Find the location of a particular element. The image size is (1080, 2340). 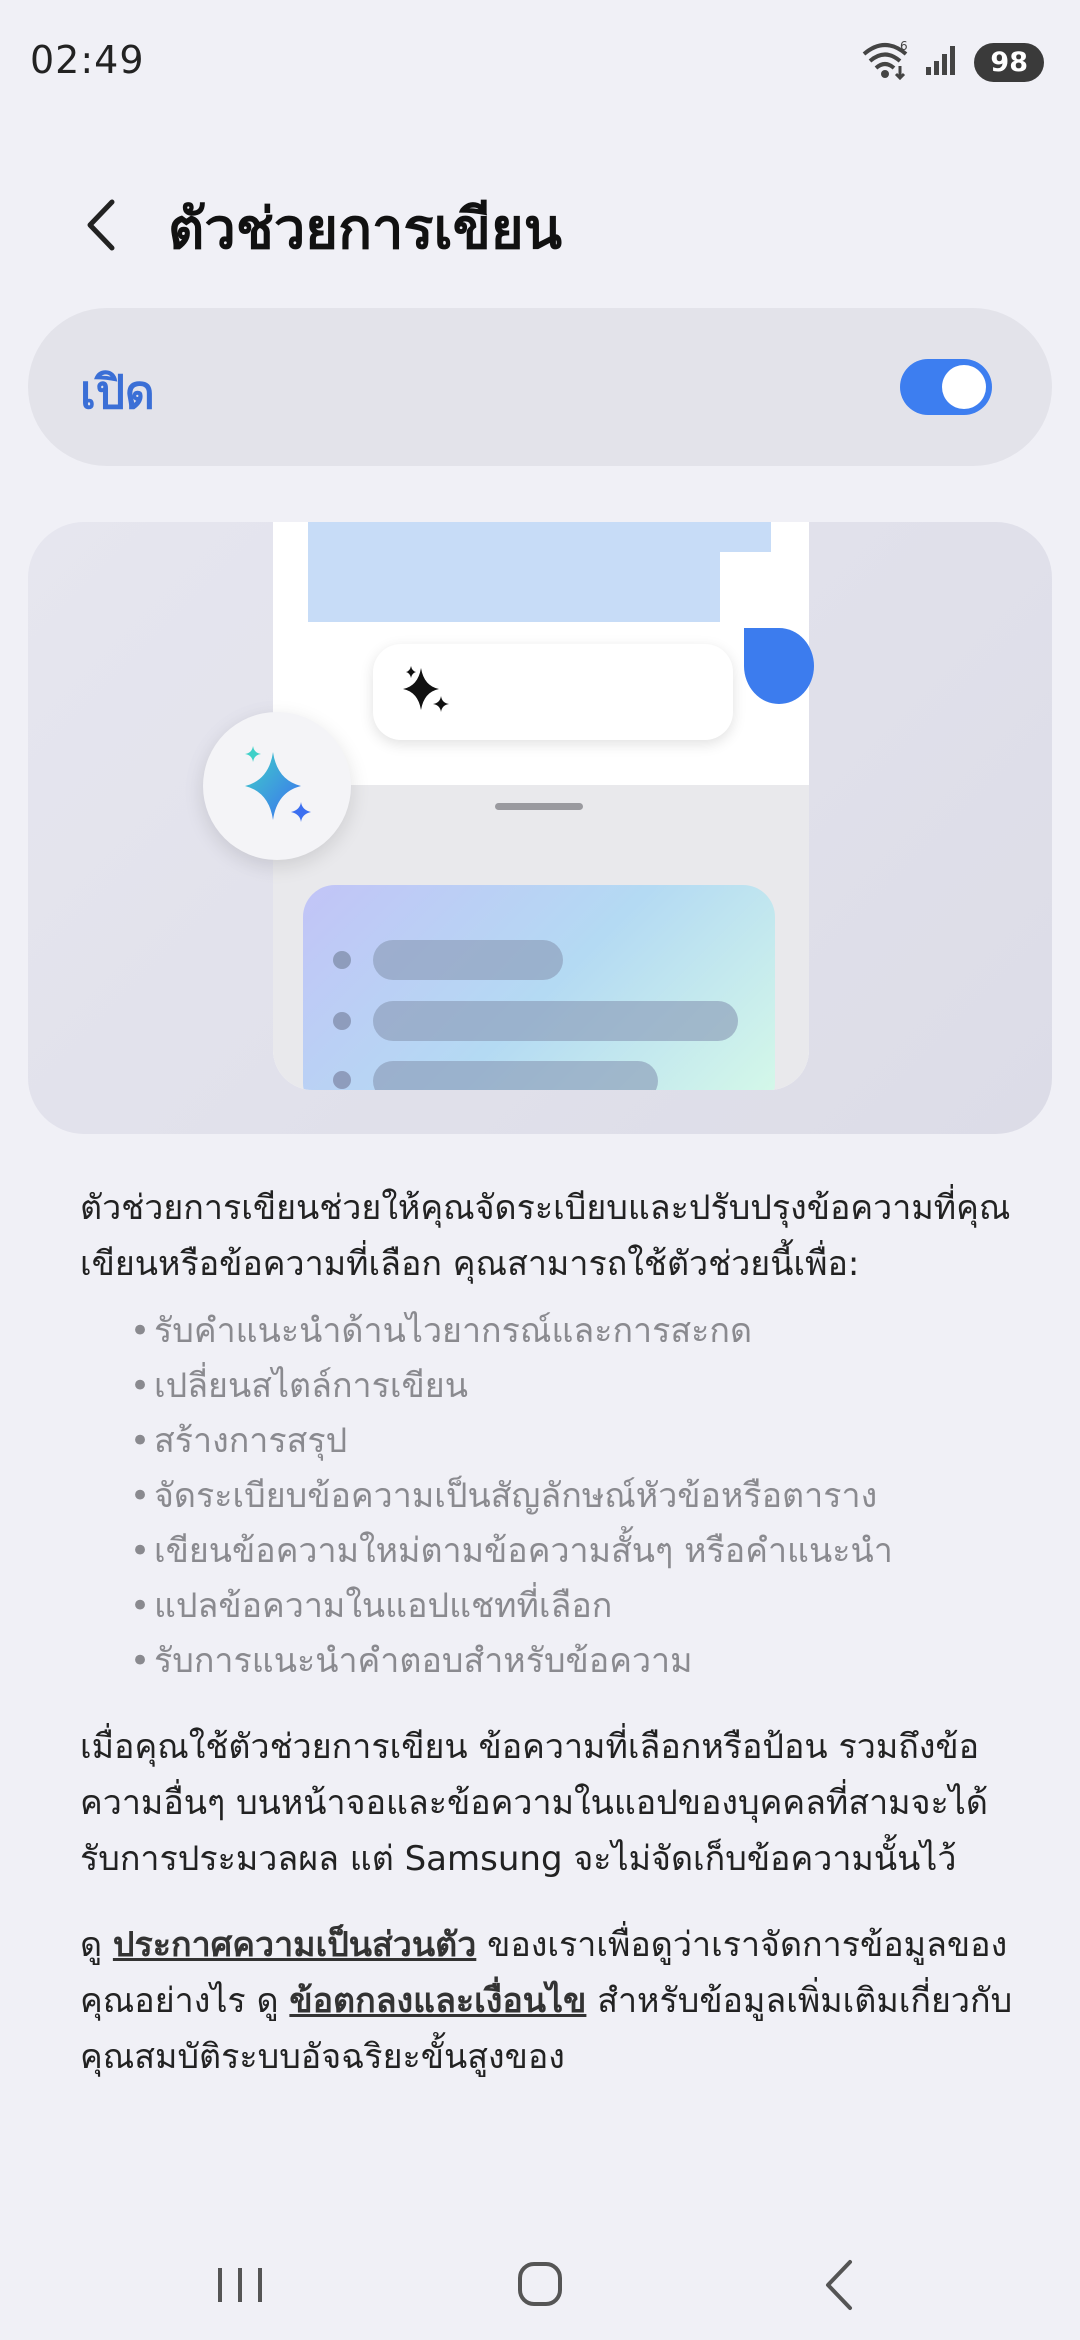

privacy-notice-link: ประกาศความเป็นส่วนตัว is located at coordinates (294, 1945).